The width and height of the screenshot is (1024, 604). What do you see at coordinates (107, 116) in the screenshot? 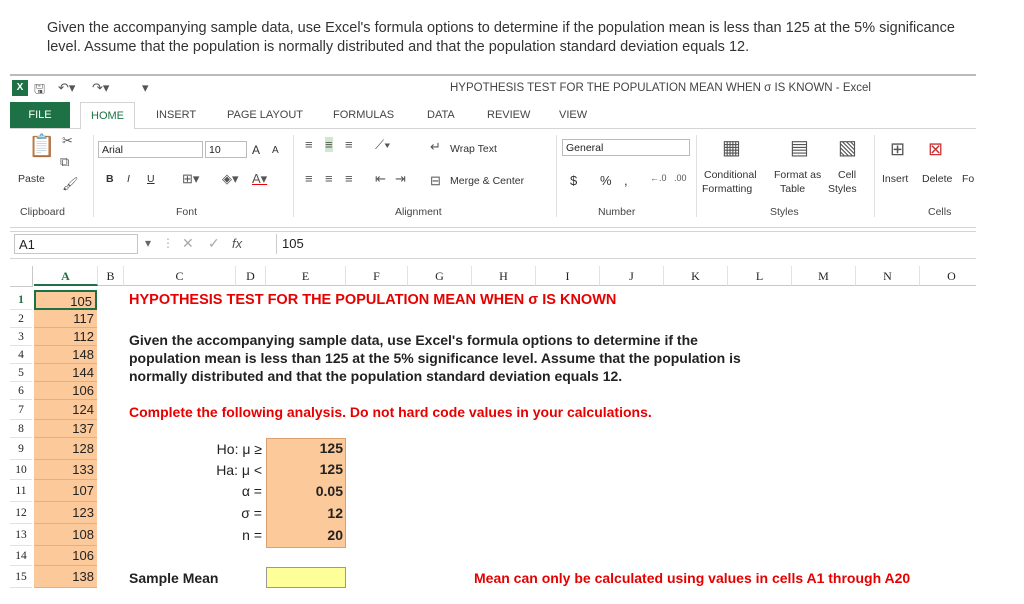
I see `tab-home: HOME` at bounding box center [107, 116].